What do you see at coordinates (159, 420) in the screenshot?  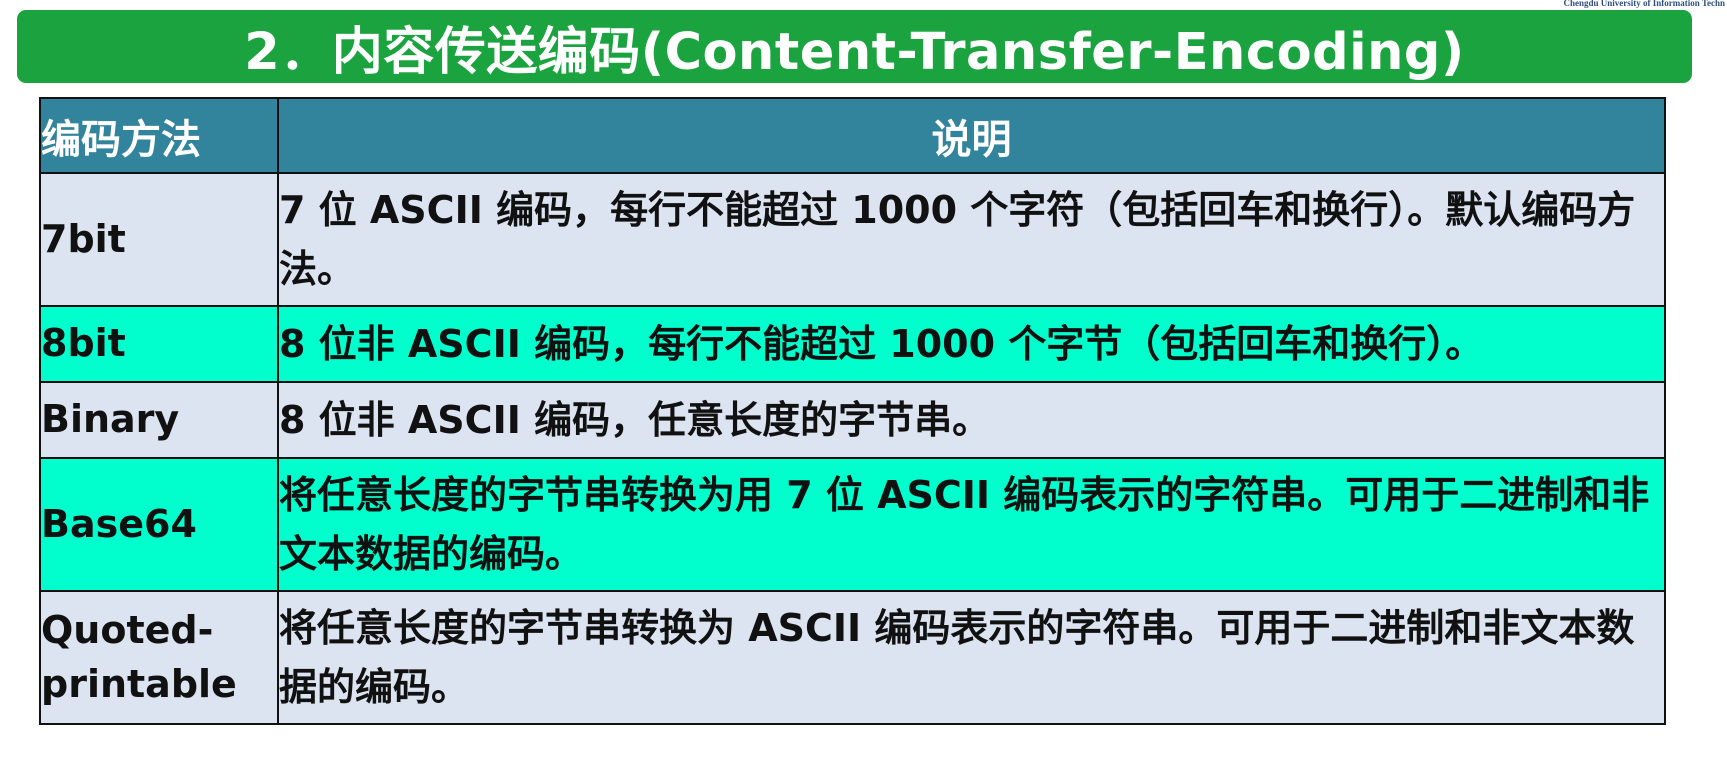 I see `method-cell: Binary` at bounding box center [159, 420].